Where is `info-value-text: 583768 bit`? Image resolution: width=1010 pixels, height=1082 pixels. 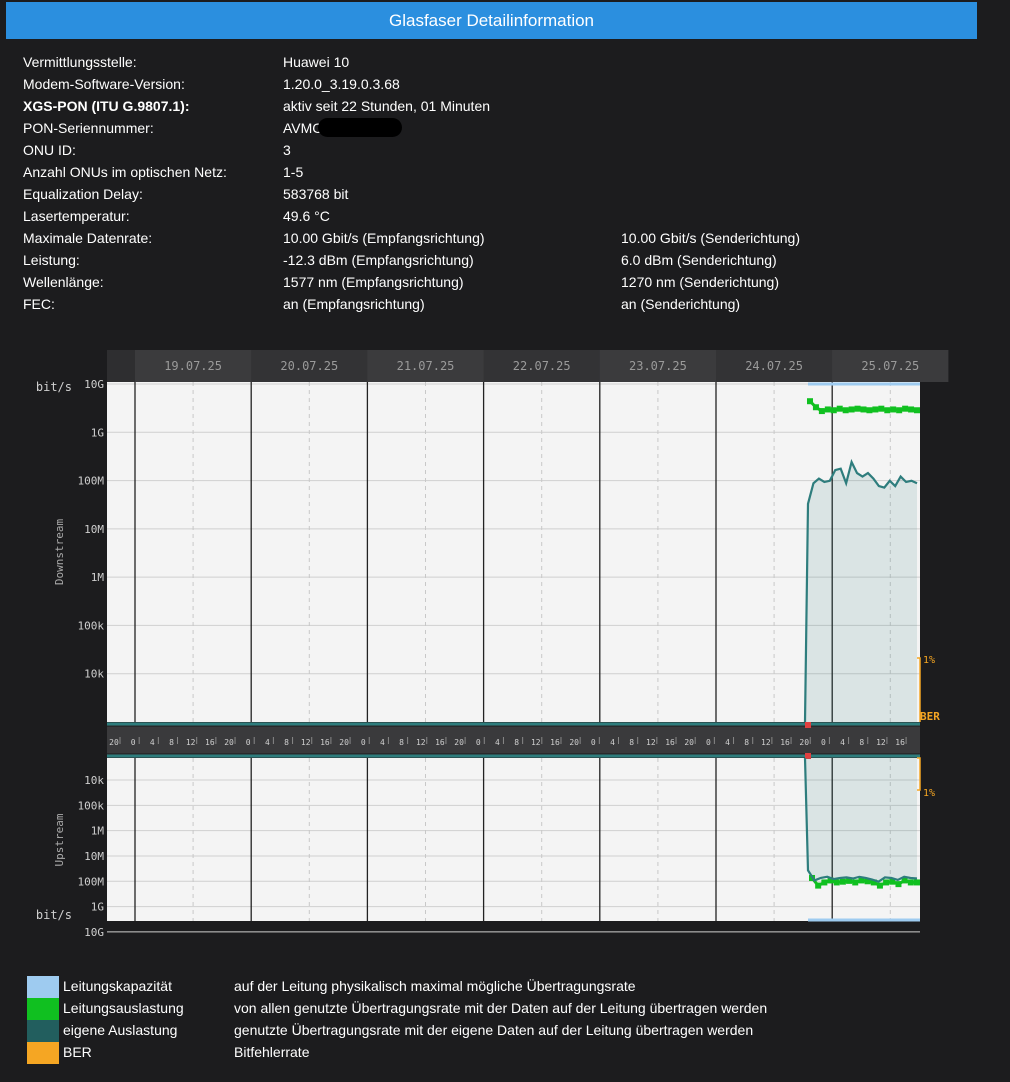
info-value-text: 583768 bit is located at coordinates (316, 194).